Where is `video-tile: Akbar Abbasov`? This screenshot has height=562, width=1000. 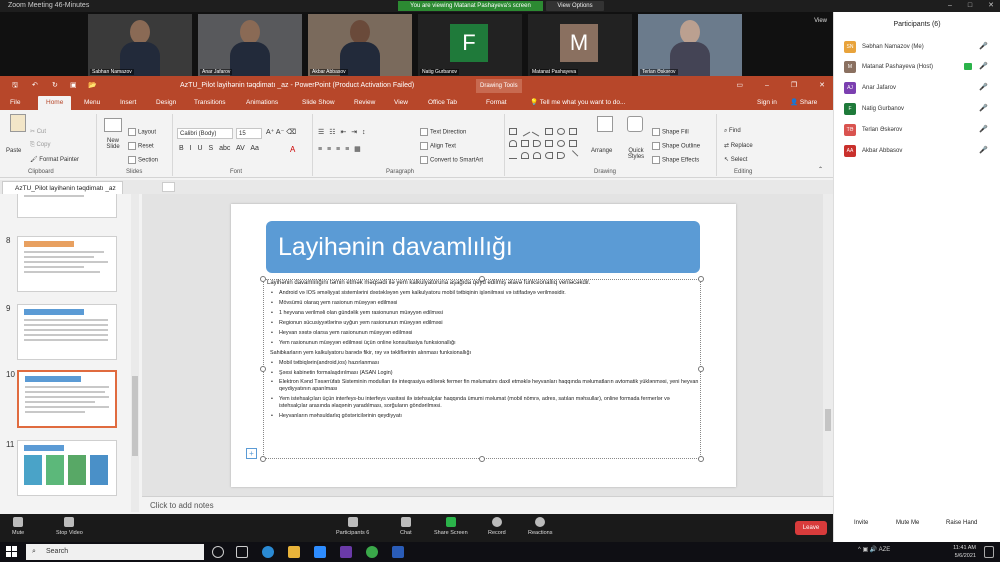
video-tile: Akbar Abbasov is located at coordinates (360, 45).